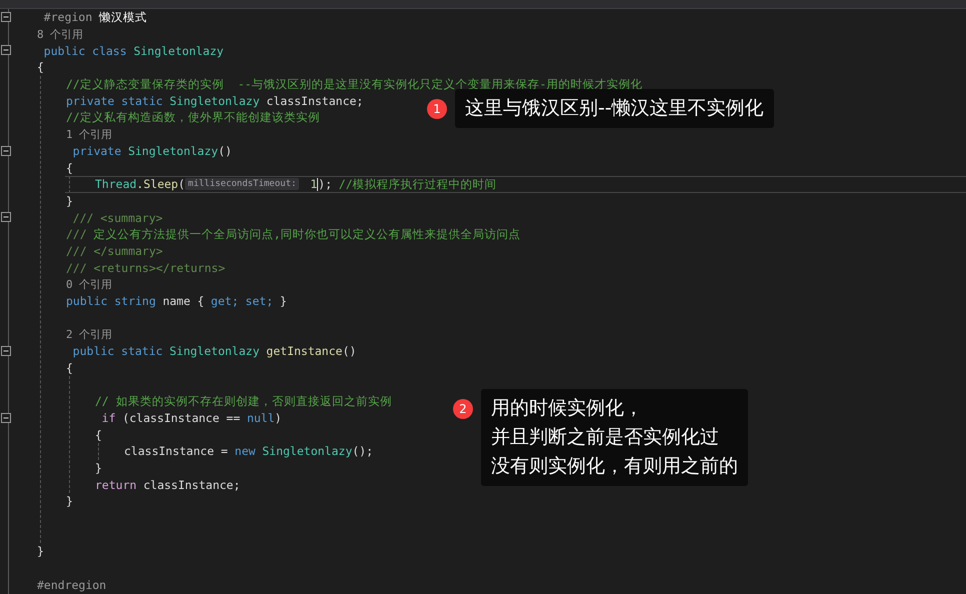 Image resolution: width=966 pixels, height=594 pixels. I want to click on code-comment: <returns></returns>, so click(160, 267).